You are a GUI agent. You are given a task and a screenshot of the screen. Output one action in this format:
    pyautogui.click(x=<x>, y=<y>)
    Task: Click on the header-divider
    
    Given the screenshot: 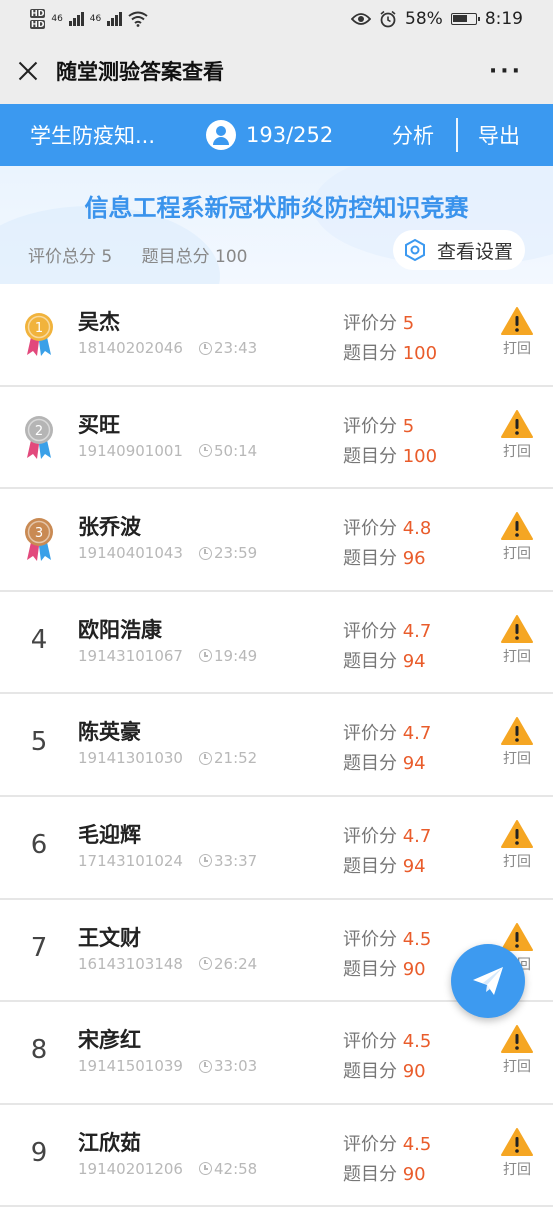 What is the action you would take?
    pyautogui.click(x=457, y=135)
    